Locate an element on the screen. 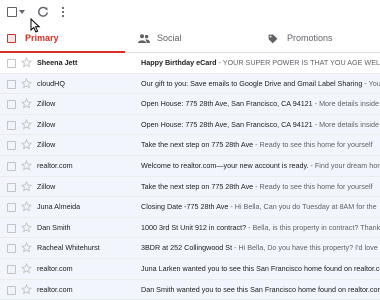 Image resolution: width=380 pixels, height=300 pixels. refresh-icon is located at coordinates (43, 12).